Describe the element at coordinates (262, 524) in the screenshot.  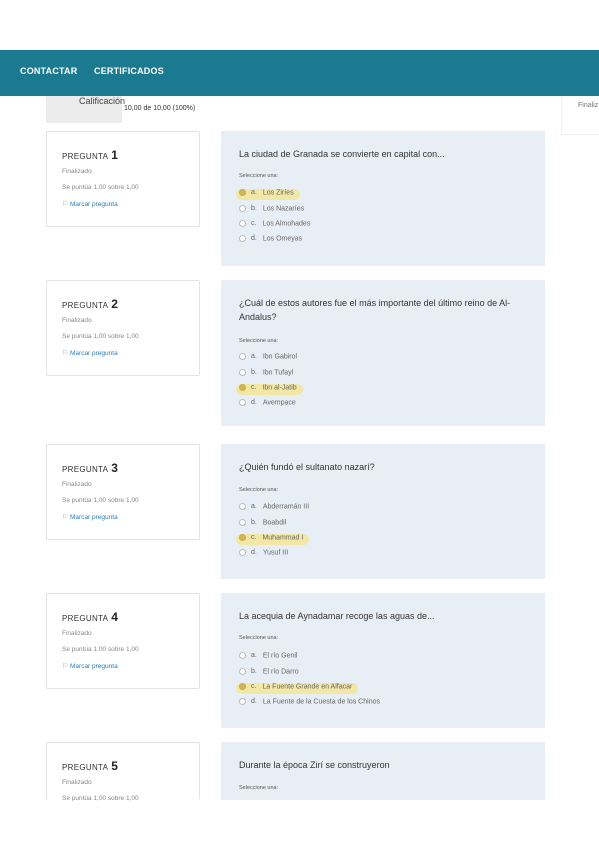
I see `answer-option: b. Boabdil` at that location.